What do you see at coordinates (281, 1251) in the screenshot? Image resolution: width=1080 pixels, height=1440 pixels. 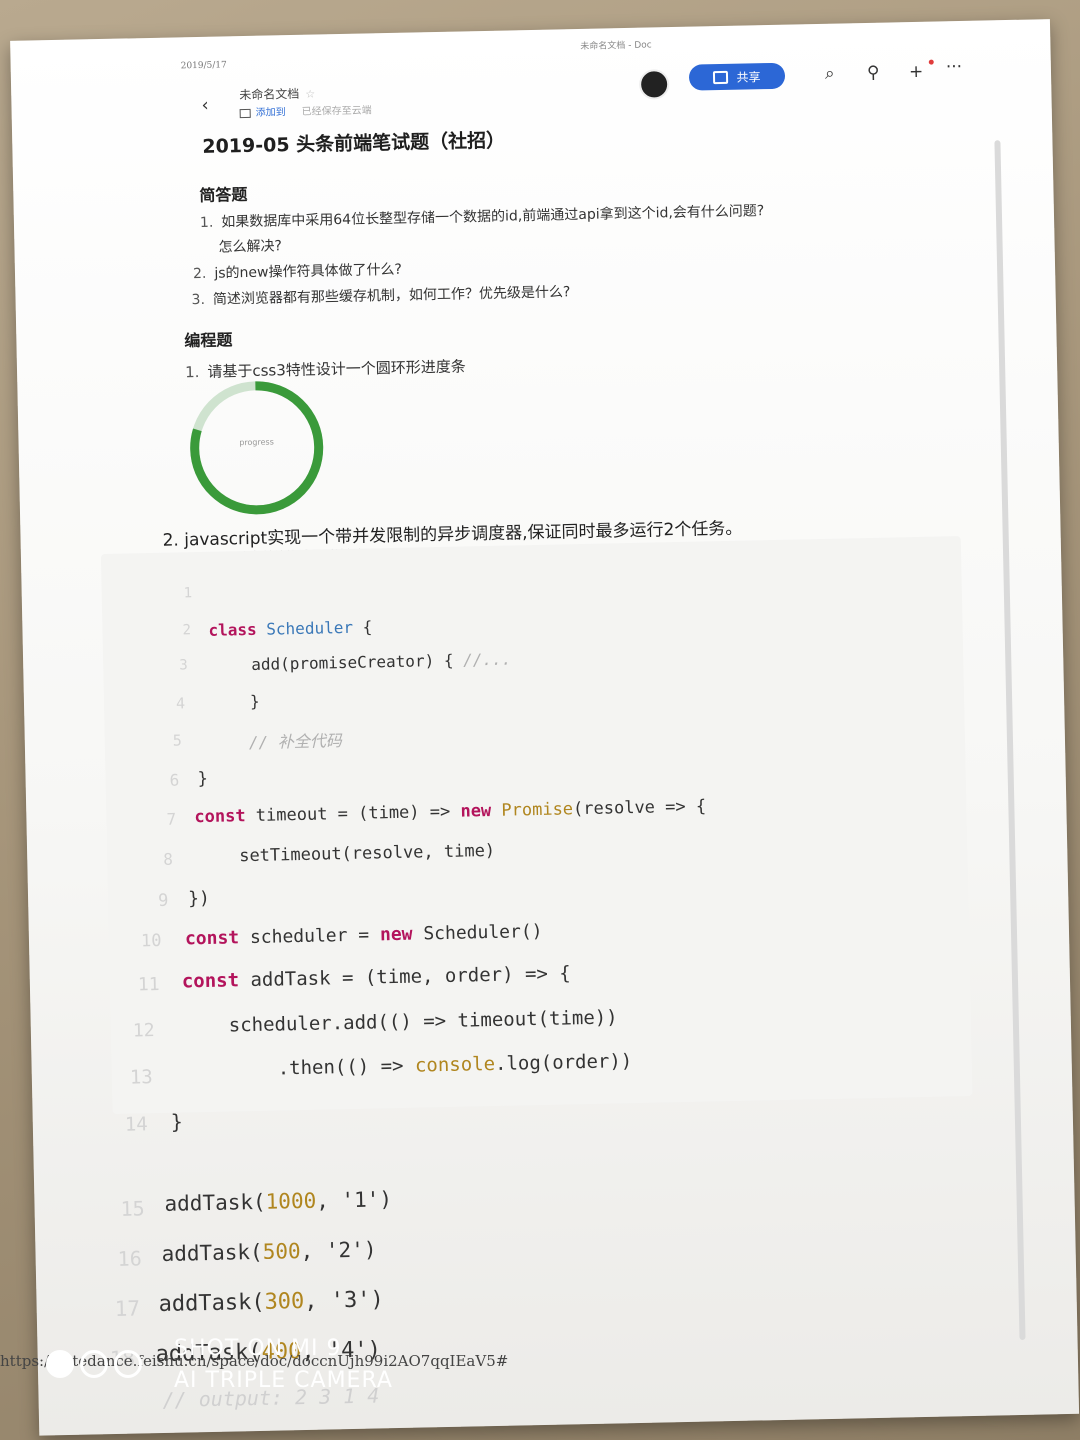 I see `code-number: 500` at bounding box center [281, 1251].